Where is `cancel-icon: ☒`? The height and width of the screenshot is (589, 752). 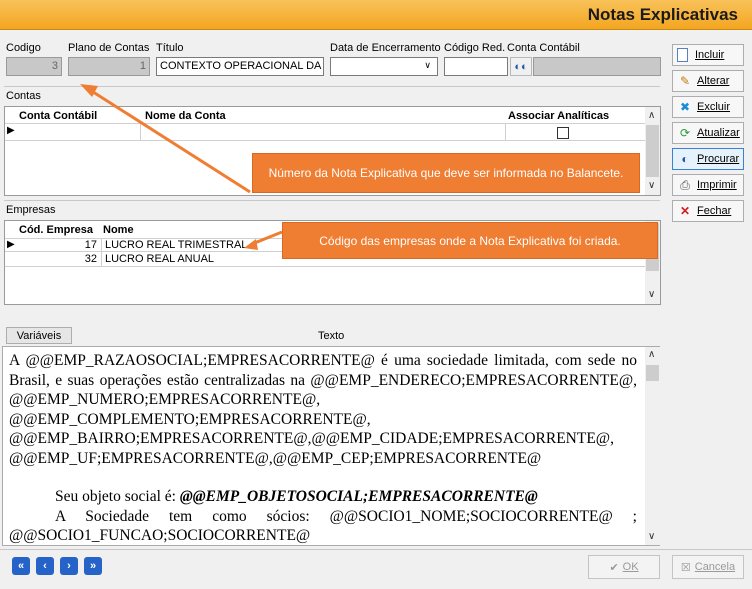
cancel-icon: ☒ is located at coordinates (685, 567).